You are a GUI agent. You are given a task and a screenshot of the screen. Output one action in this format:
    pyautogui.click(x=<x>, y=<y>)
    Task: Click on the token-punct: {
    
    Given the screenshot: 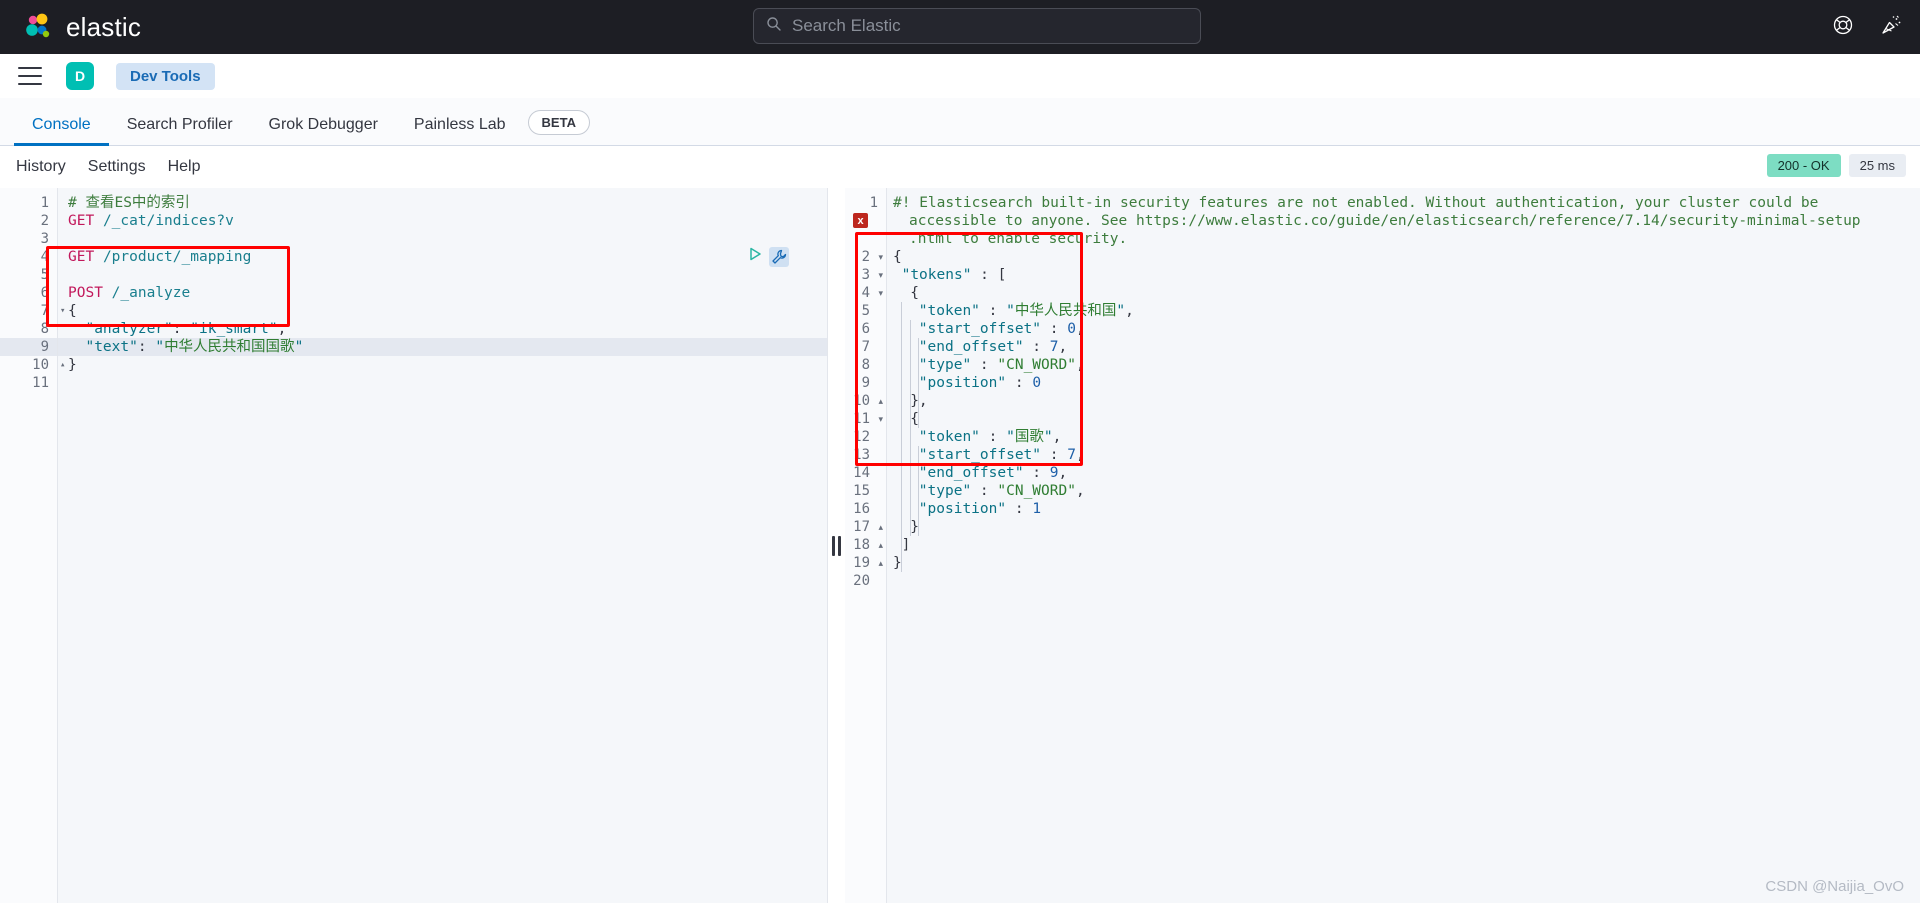 What is the action you would take?
    pyautogui.click(x=72, y=311)
    